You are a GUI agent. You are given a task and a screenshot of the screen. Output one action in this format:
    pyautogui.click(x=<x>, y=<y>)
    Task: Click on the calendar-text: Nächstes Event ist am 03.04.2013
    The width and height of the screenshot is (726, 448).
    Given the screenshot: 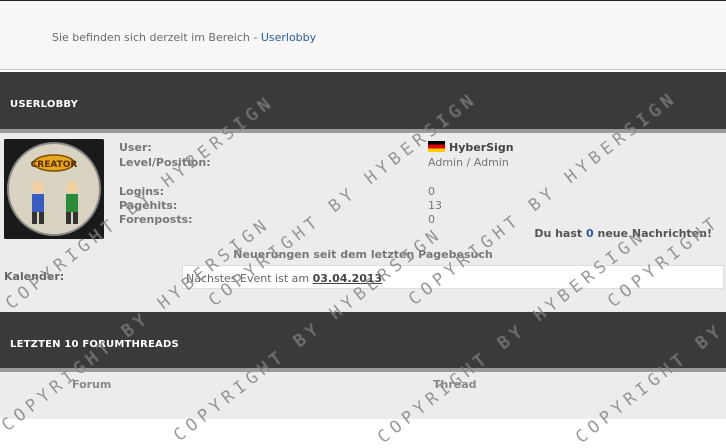 What is the action you would take?
    pyautogui.click(x=284, y=278)
    